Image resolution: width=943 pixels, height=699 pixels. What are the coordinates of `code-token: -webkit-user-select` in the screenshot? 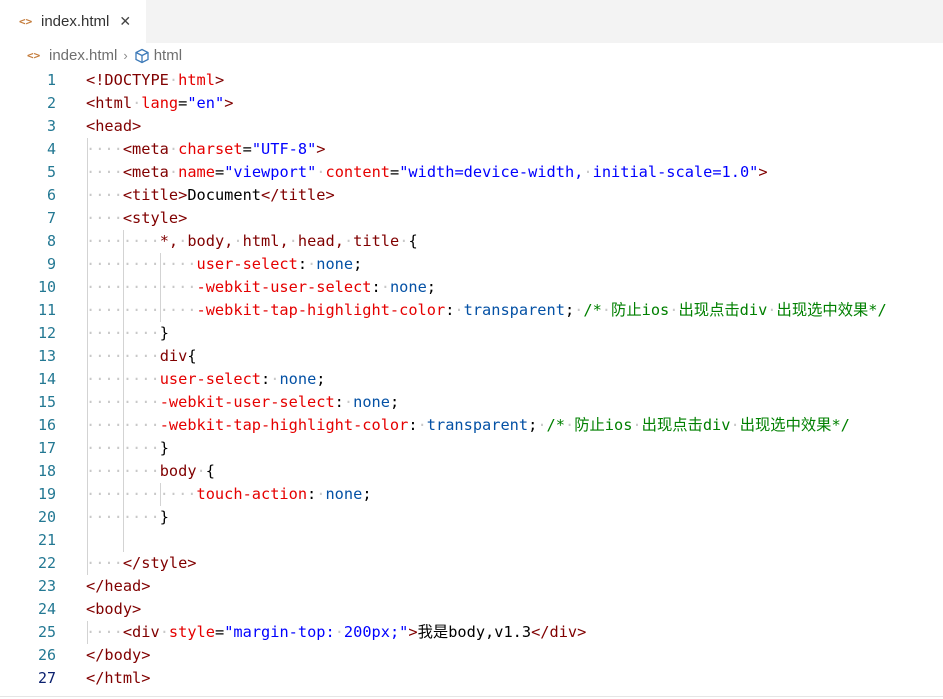 It's located at (247, 402).